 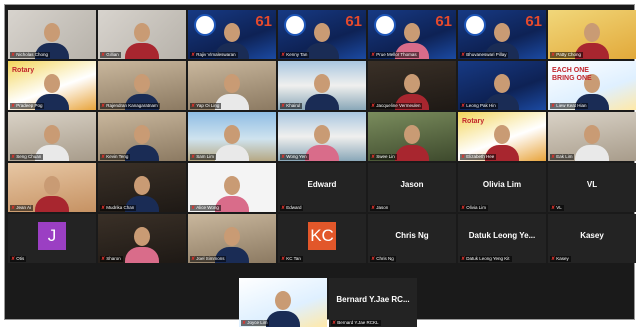 What do you see at coordinates (564, 156) in the screenshot?
I see `participant-name: Eak Lim` at bounding box center [564, 156].